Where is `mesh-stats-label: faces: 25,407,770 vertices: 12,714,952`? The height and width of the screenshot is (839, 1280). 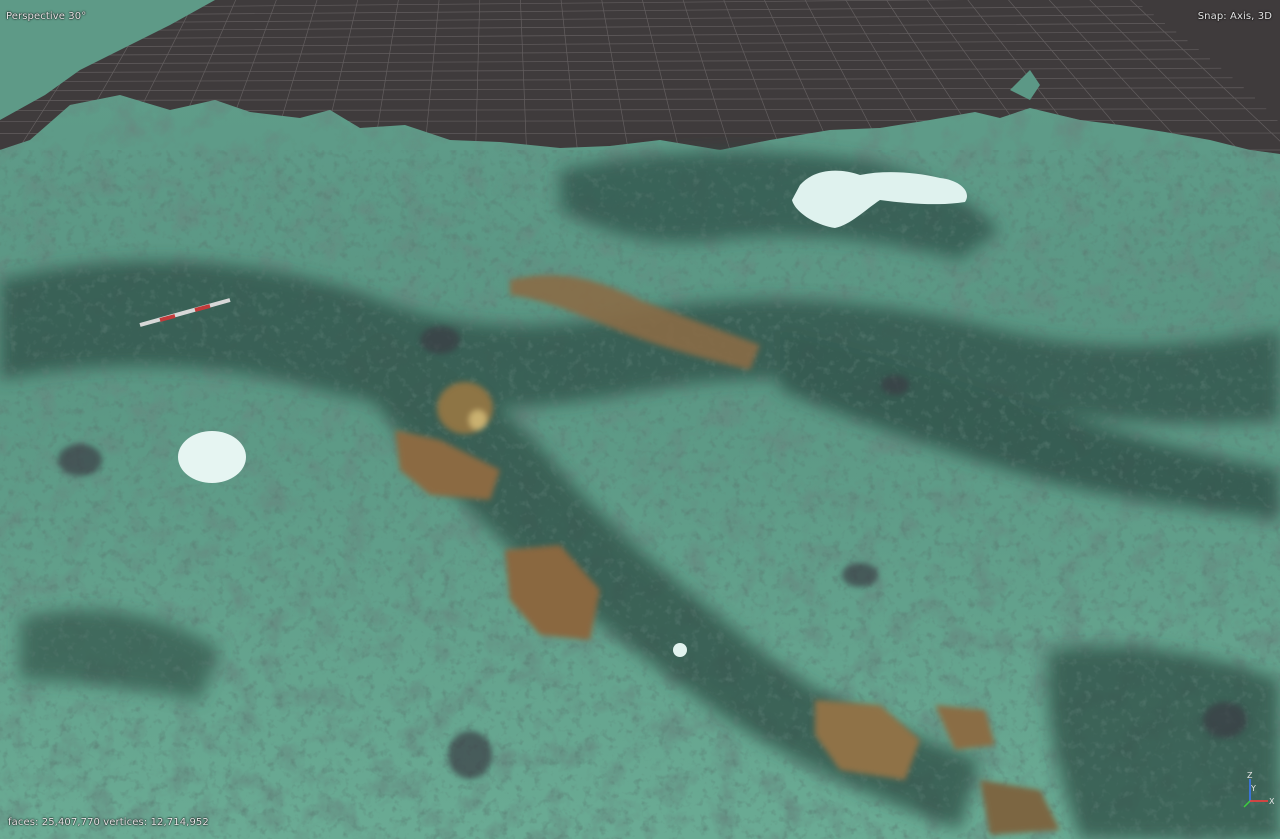 mesh-stats-label: faces: 25,407,770 vertices: 12,714,952 is located at coordinates (108, 822).